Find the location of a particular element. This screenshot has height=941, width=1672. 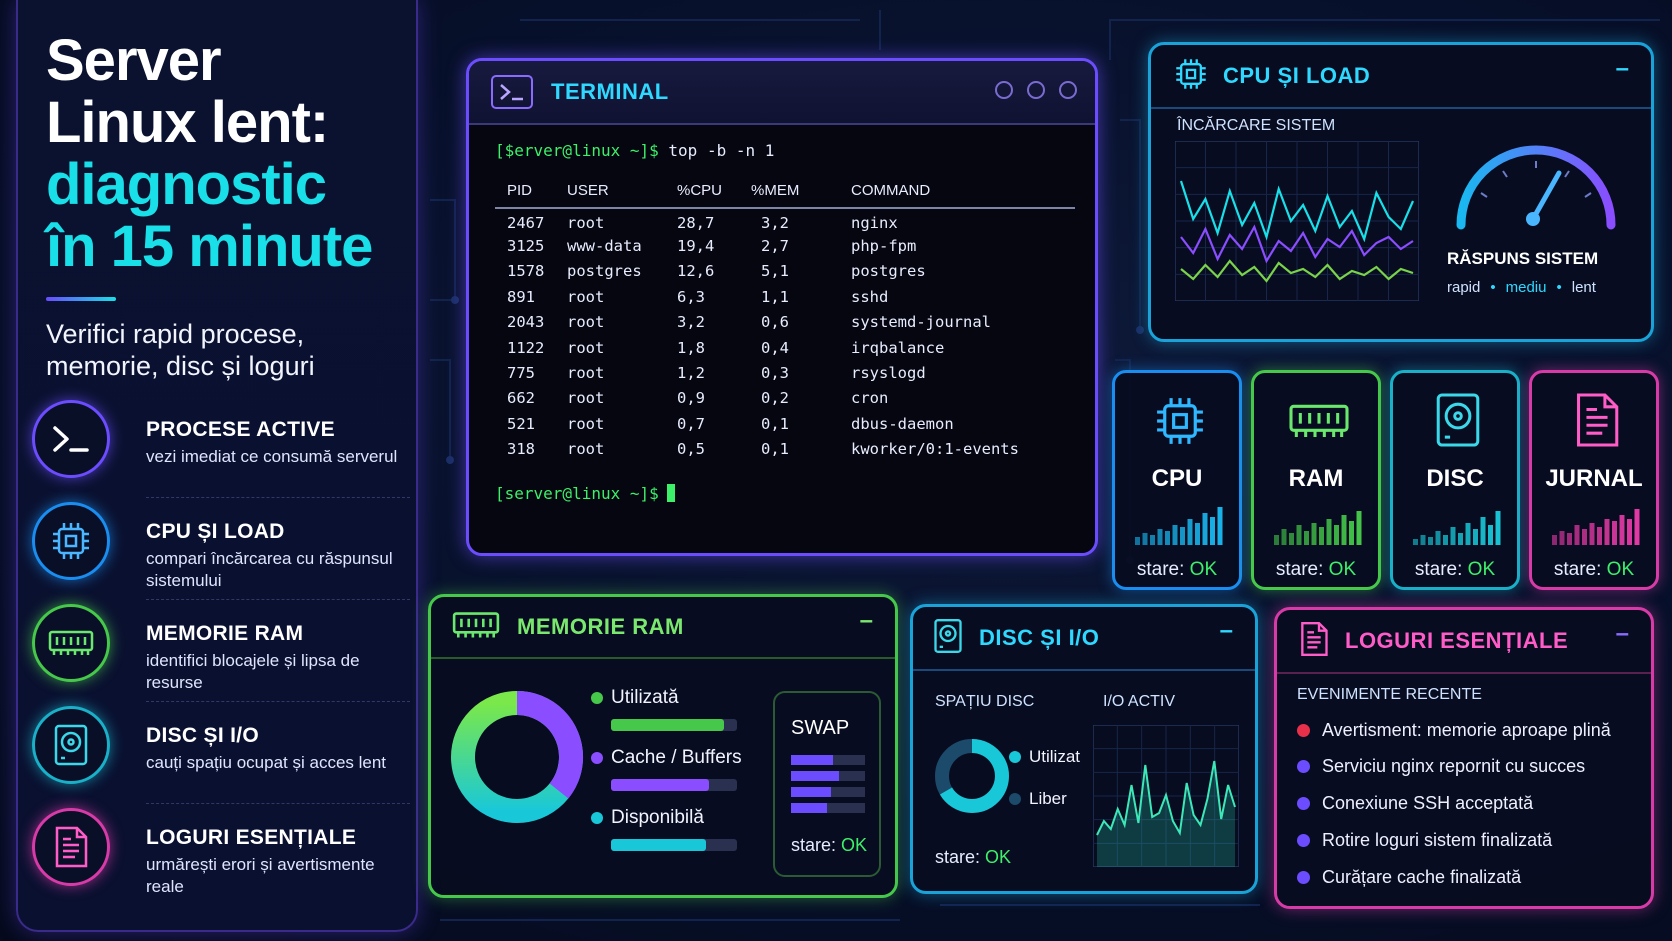

card-title: CPU is located at coordinates (1177, 478).